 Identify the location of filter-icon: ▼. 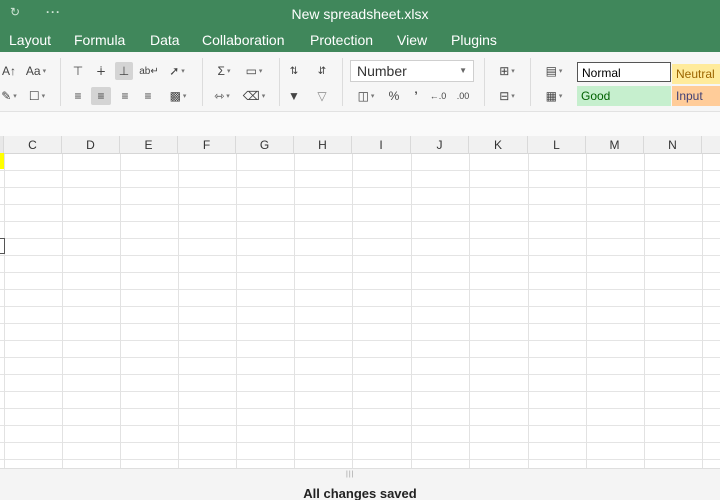
(294, 96).